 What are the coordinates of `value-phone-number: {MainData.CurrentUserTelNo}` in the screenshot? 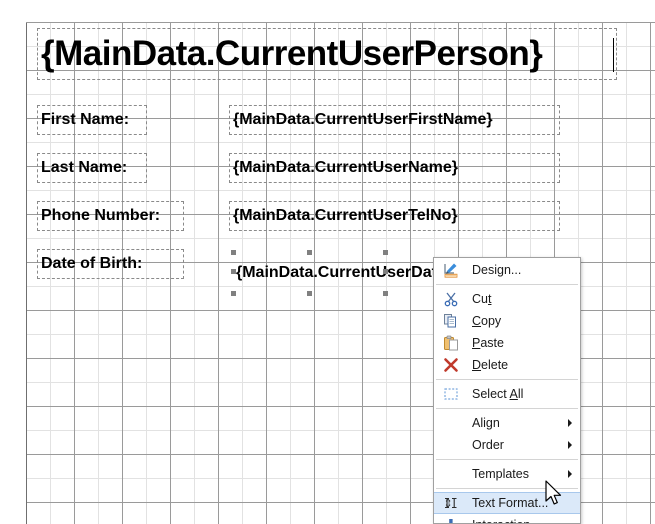 It's located at (394, 216).